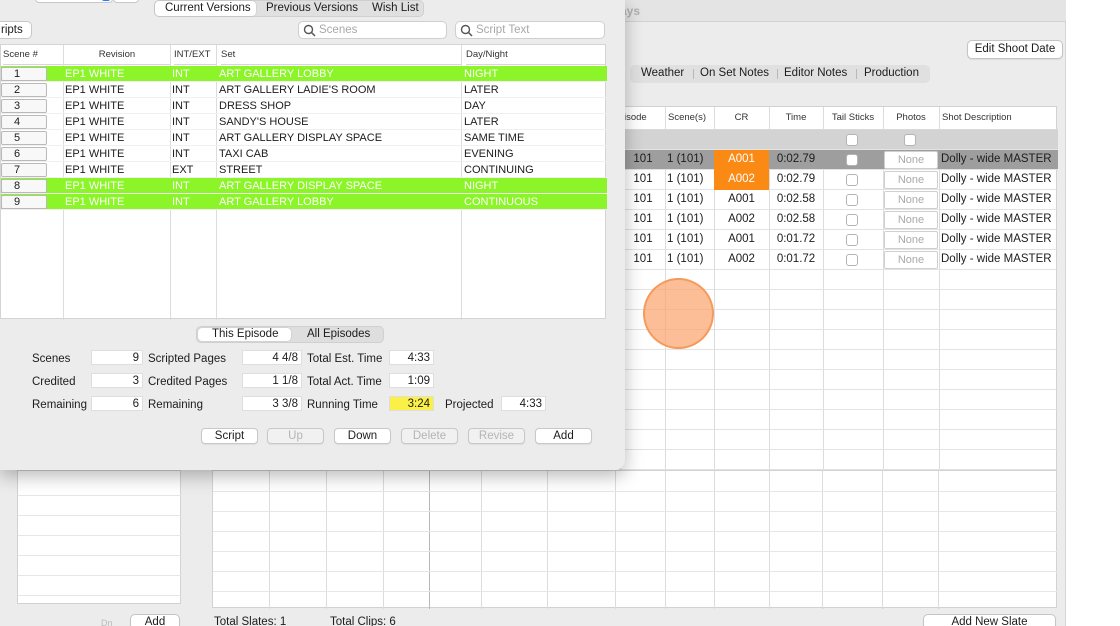  I want to click on down-button: Dn, so click(107, 622).